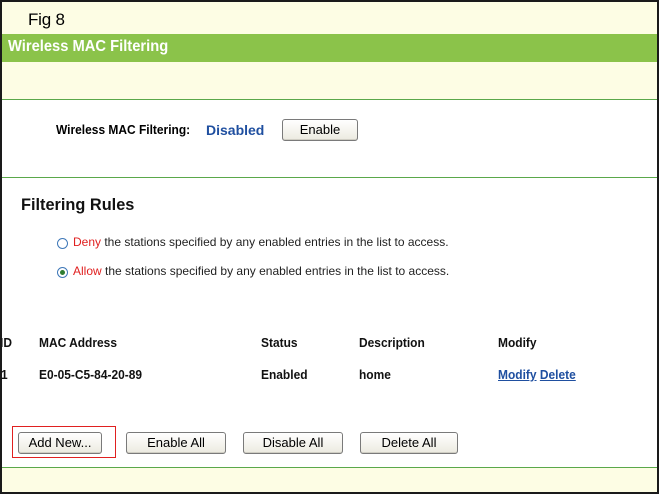 This screenshot has width=659, height=494. I want to click on header-description: Description, so click(392, 342).